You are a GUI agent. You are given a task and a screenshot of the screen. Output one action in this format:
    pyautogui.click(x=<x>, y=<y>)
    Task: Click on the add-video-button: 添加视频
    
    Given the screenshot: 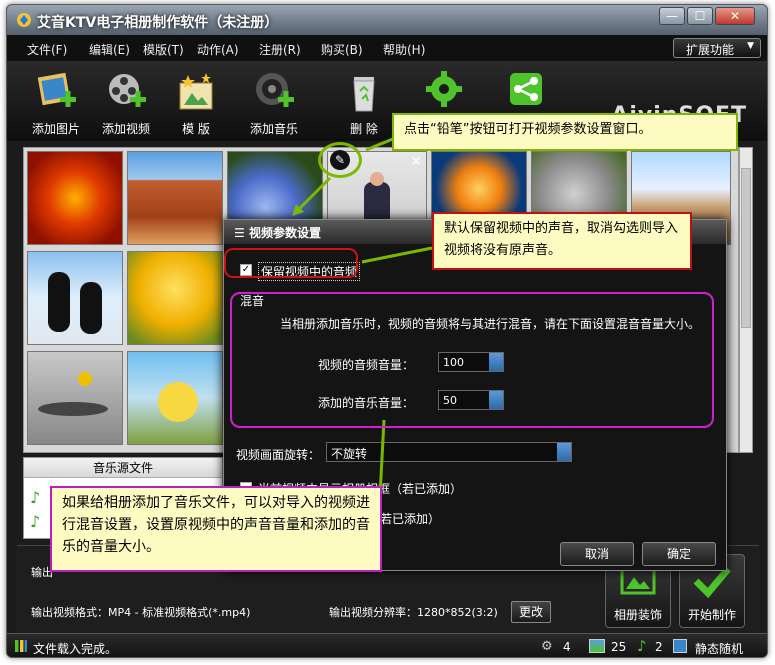 What is the action you would take?
    pyautogui.click(x=126, y=104)
    